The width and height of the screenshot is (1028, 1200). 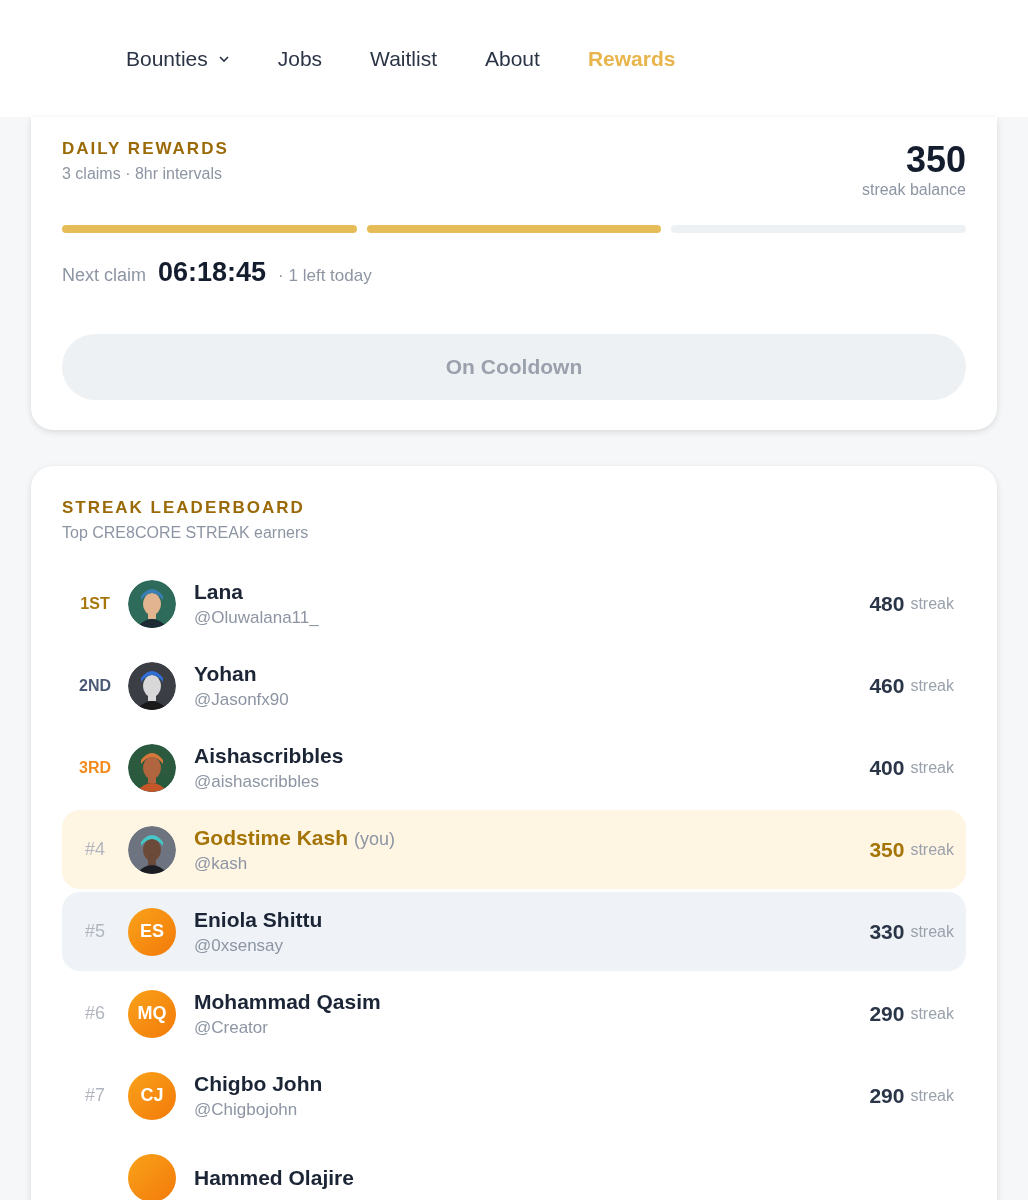 What do you see at coordinates (514, 1169) in the screenshot?
I see `leaderboard-row: Hammed Olajire` at bounding box center [514, 1169].